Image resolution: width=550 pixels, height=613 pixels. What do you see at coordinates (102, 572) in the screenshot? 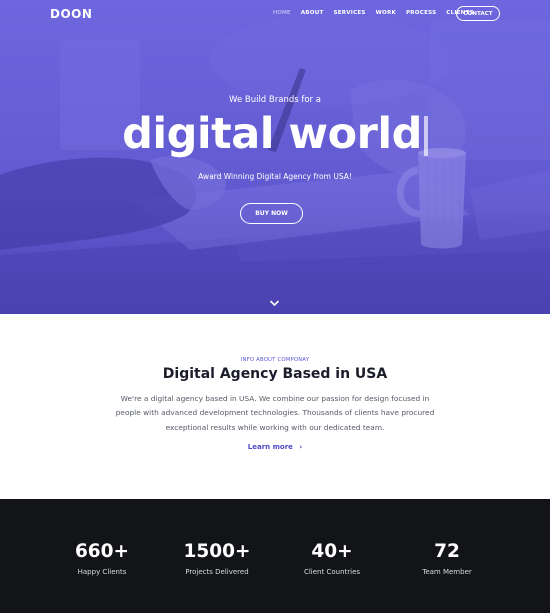
I see `stat-label: Happy Clients` at bounding box center [102, 572].